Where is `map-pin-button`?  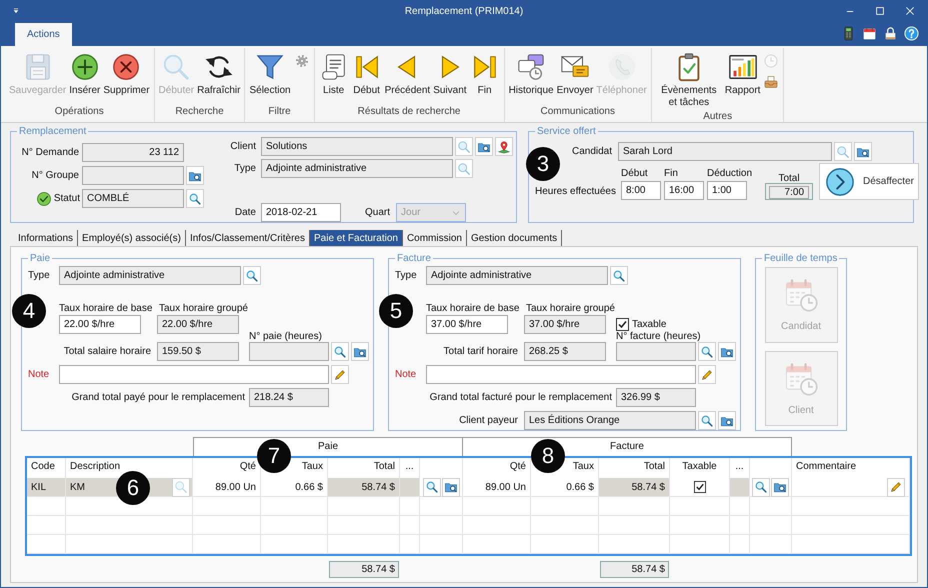
map-pin-button is located at coordinates (504, 146).